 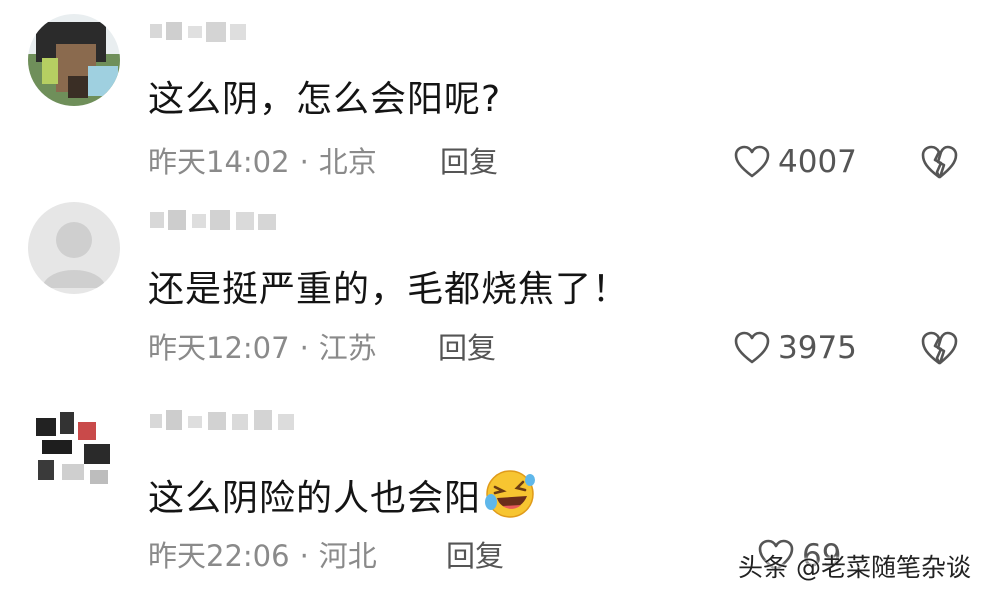 I want to click on watermark: 头条 @老菜随笔杂谈, so click(x=854, y=567).